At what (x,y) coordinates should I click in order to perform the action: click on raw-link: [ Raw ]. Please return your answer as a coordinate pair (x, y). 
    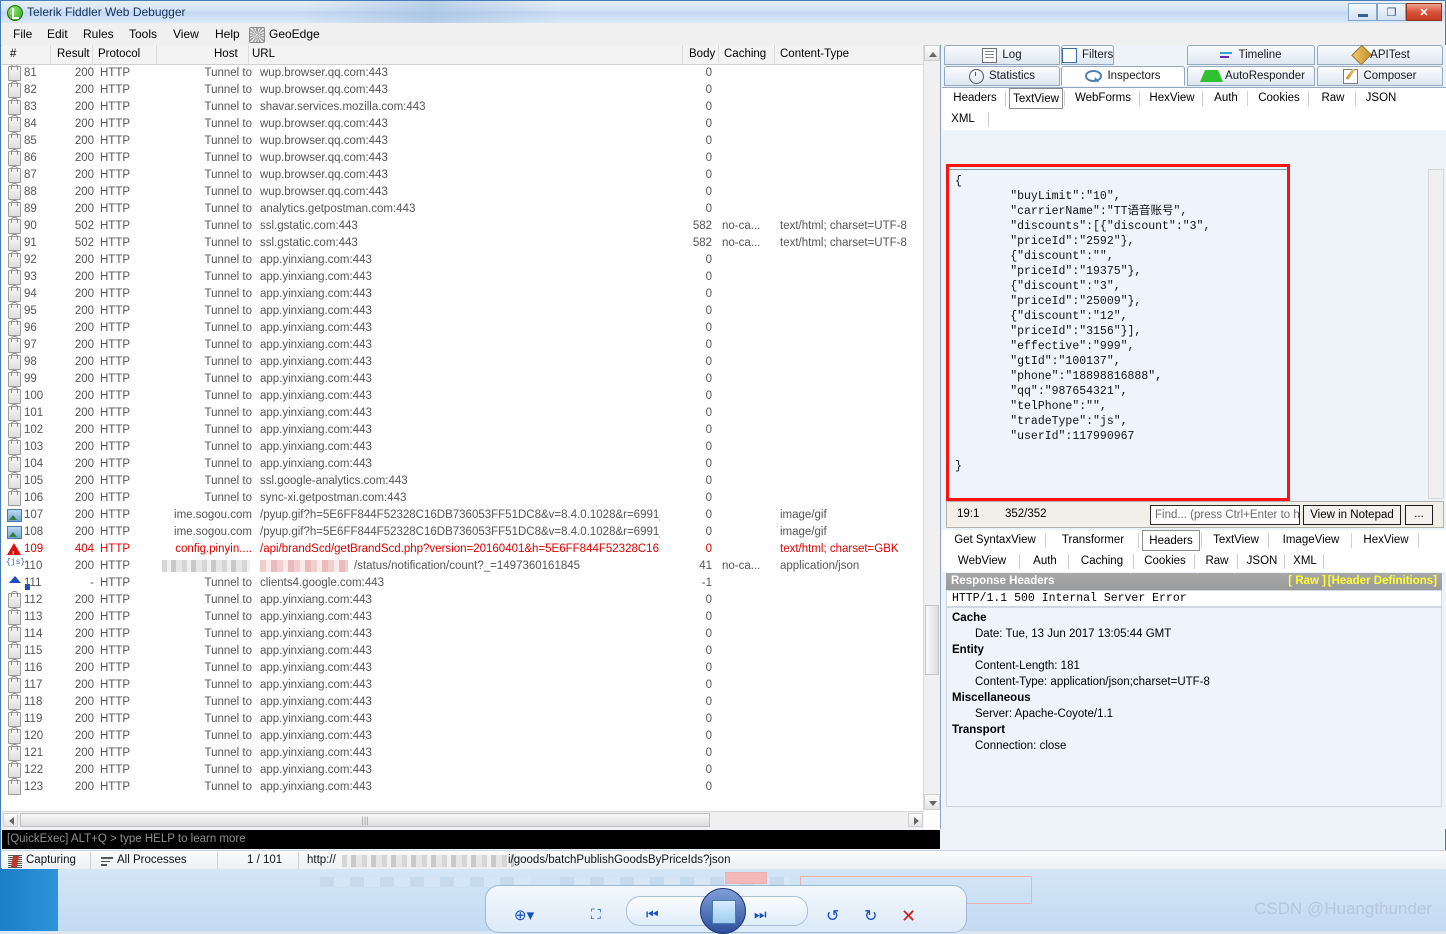
    Looking at the image, I should click on (1307, 581).